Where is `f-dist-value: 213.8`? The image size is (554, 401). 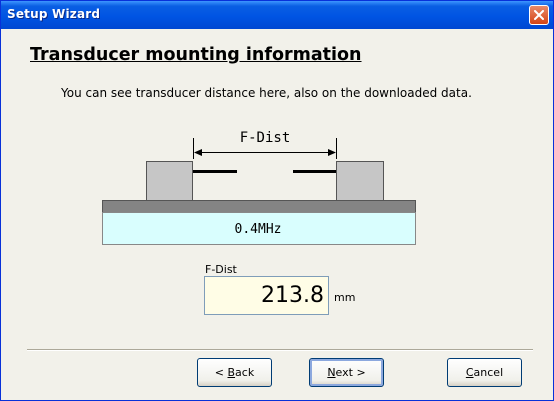 f-dist-value: 213.8 is located at coordinates (292, 295).